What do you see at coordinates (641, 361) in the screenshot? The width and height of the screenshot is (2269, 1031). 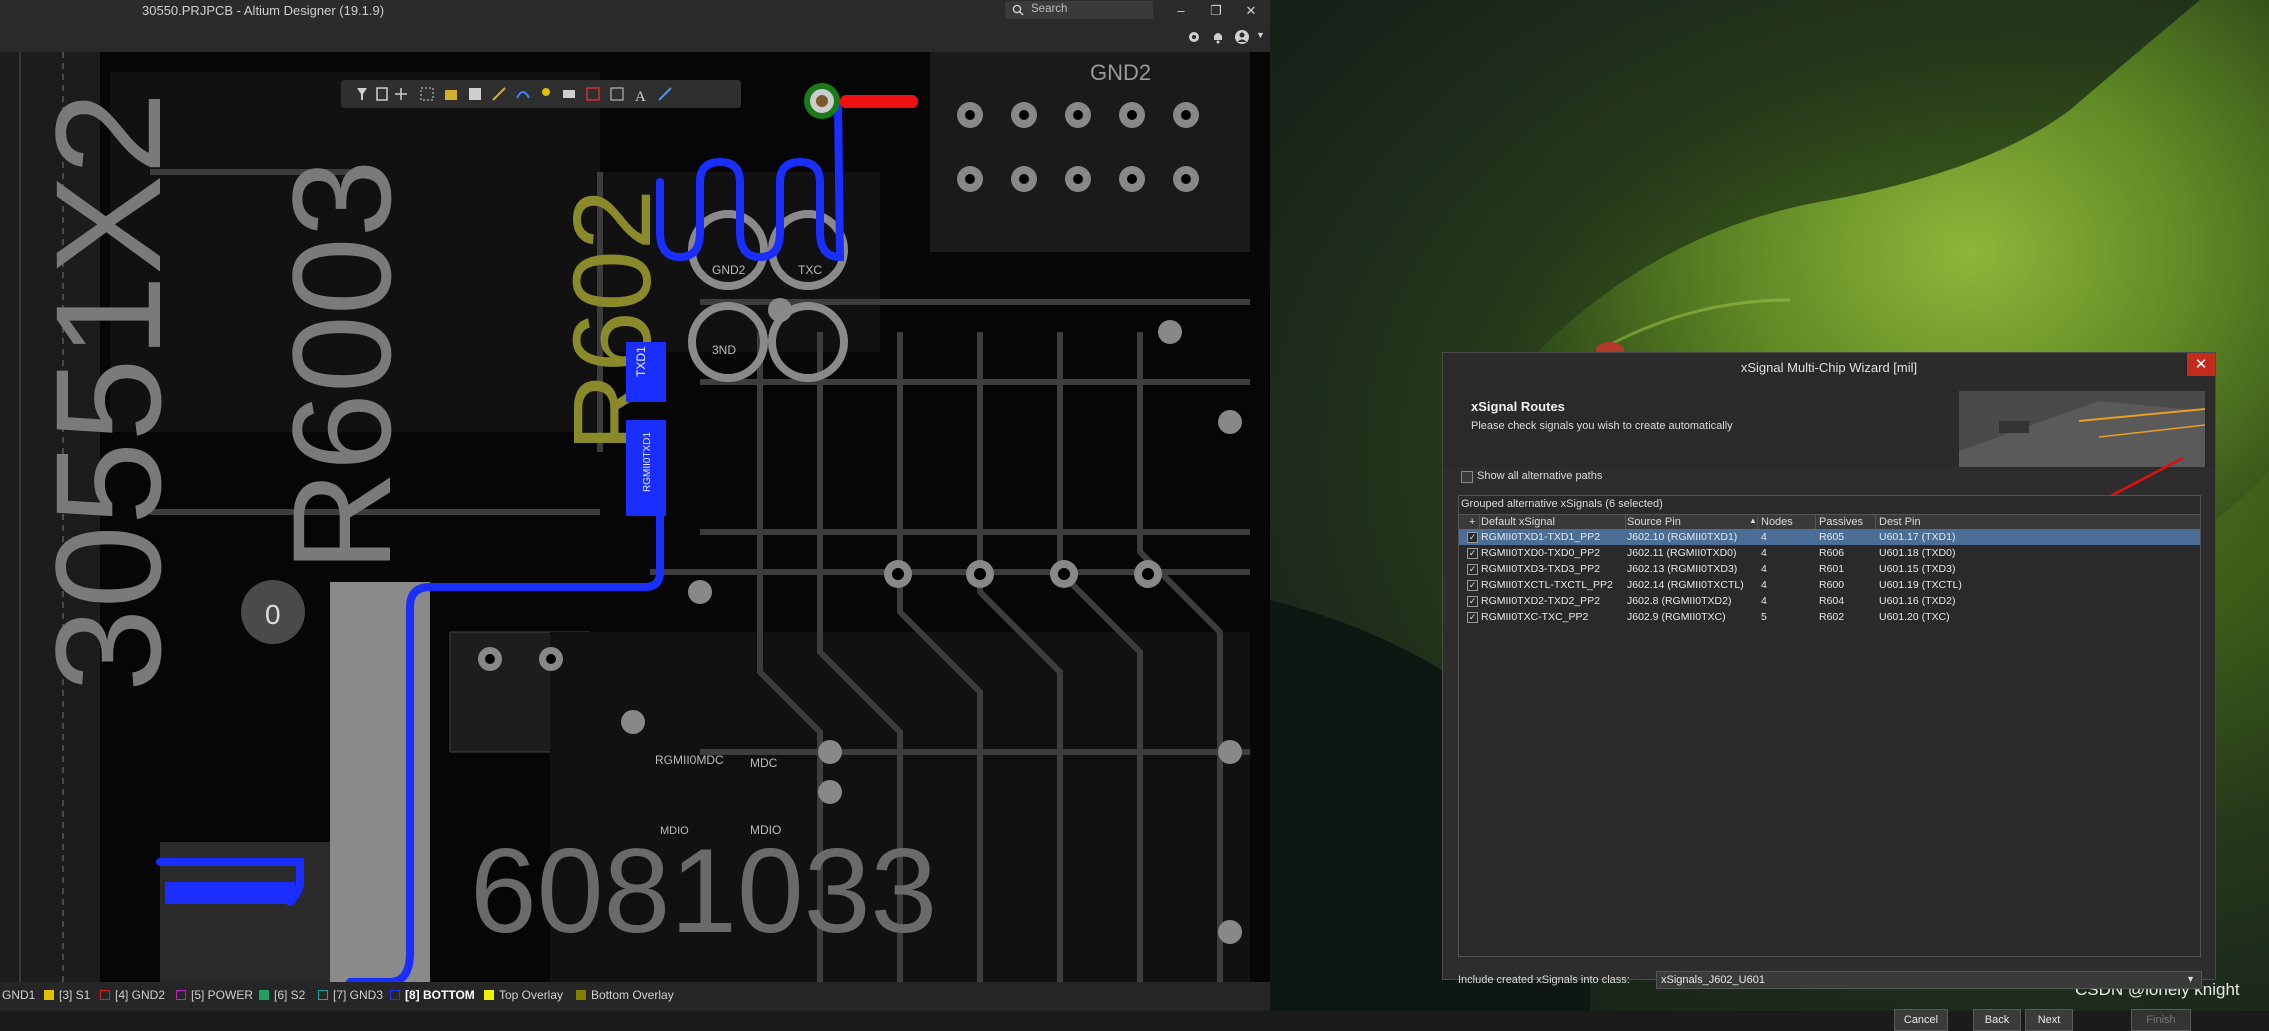 I see `label-txd1: TXD1` at bounding box center [641, 361].